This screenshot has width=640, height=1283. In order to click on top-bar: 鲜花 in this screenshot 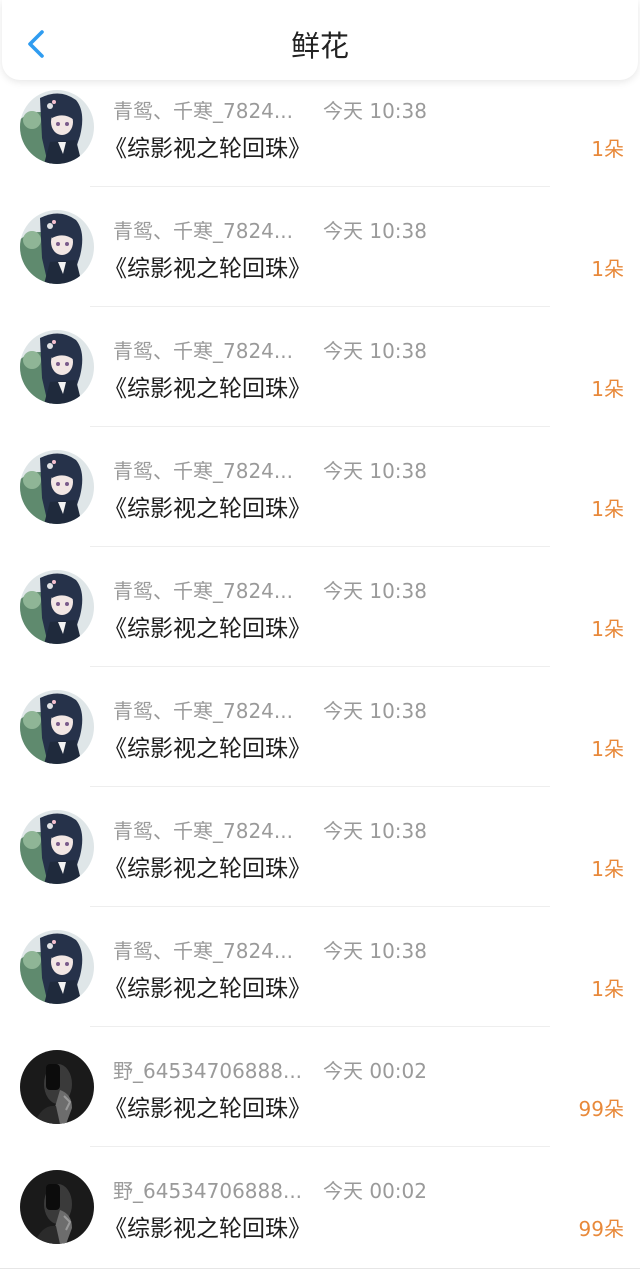, I will do `click(320, 40)`.